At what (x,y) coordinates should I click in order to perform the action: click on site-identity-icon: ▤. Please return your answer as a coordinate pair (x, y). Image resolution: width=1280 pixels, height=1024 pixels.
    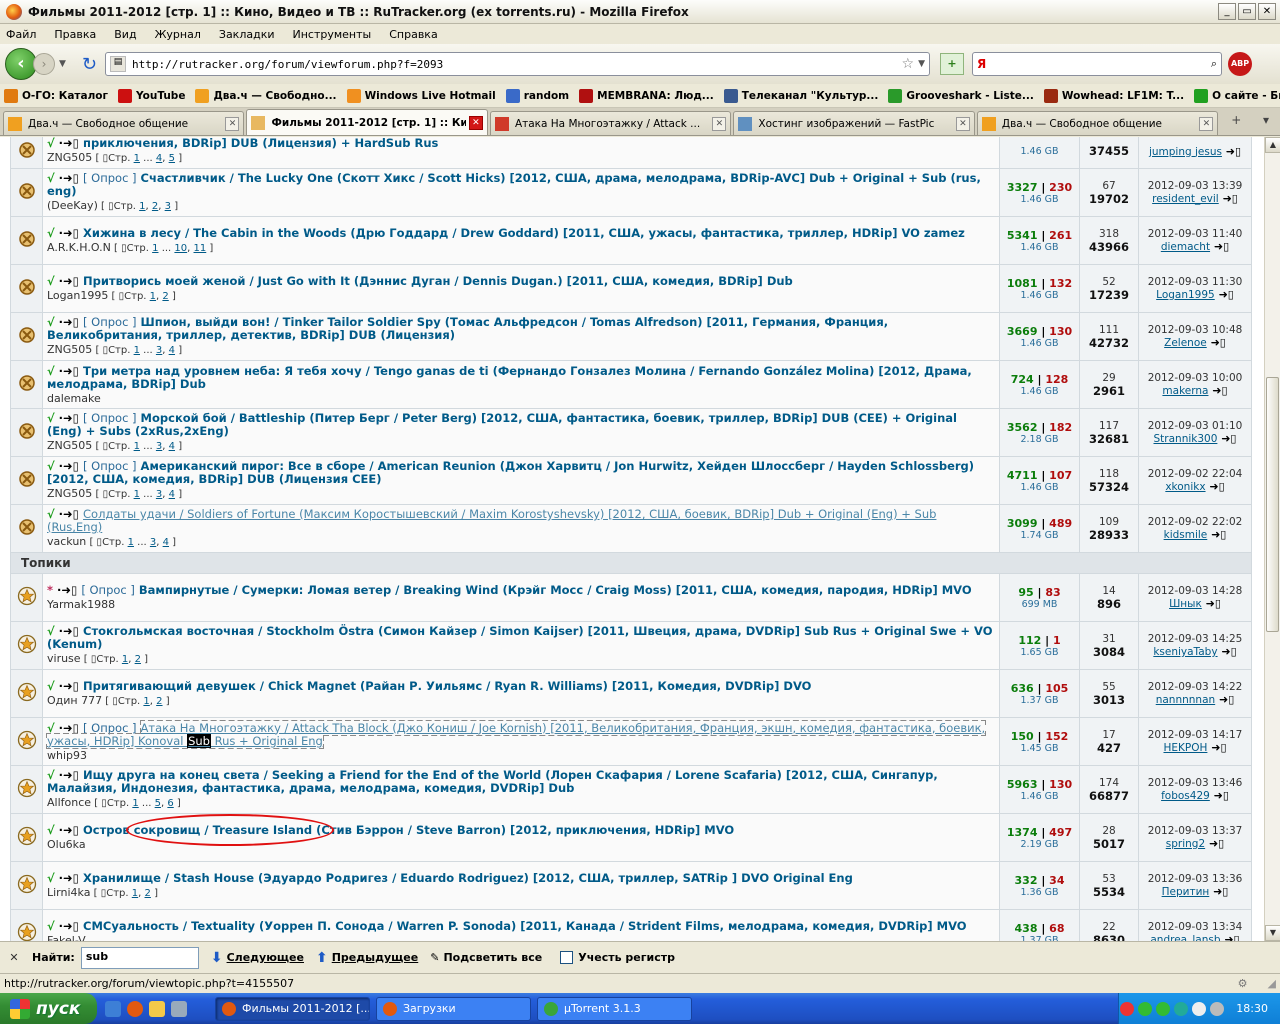
    Looking at the image, I should click on (118, 64).